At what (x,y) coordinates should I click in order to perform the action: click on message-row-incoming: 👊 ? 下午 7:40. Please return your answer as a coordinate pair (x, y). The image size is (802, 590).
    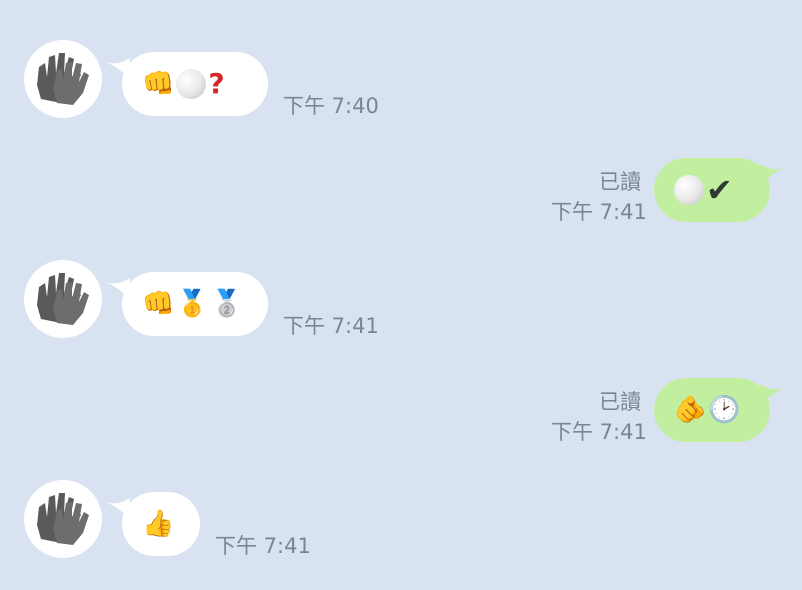
    Looking at the image, I should click on (401, 80).